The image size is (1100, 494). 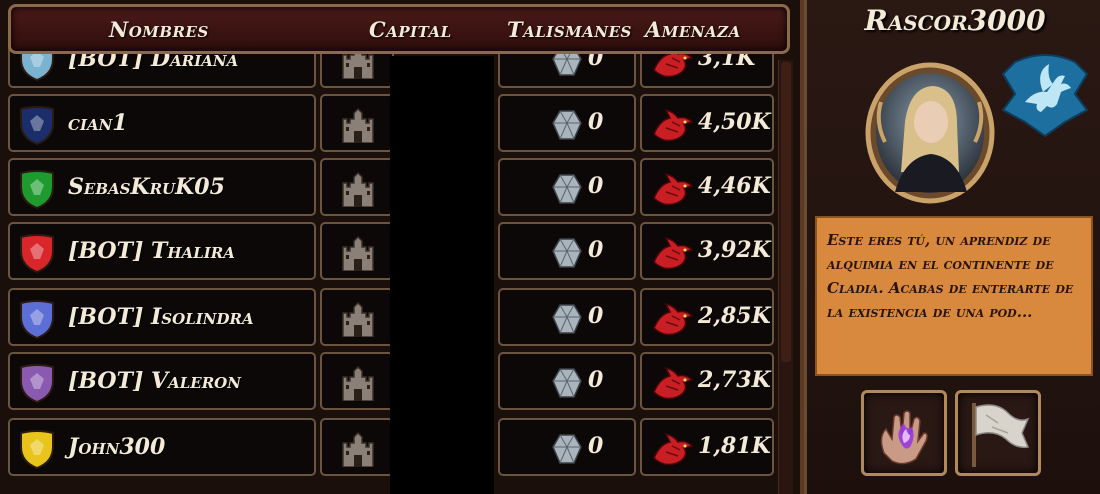 I want to click on player-cell: [BOT] Thalira, so click(x=162, y=251).